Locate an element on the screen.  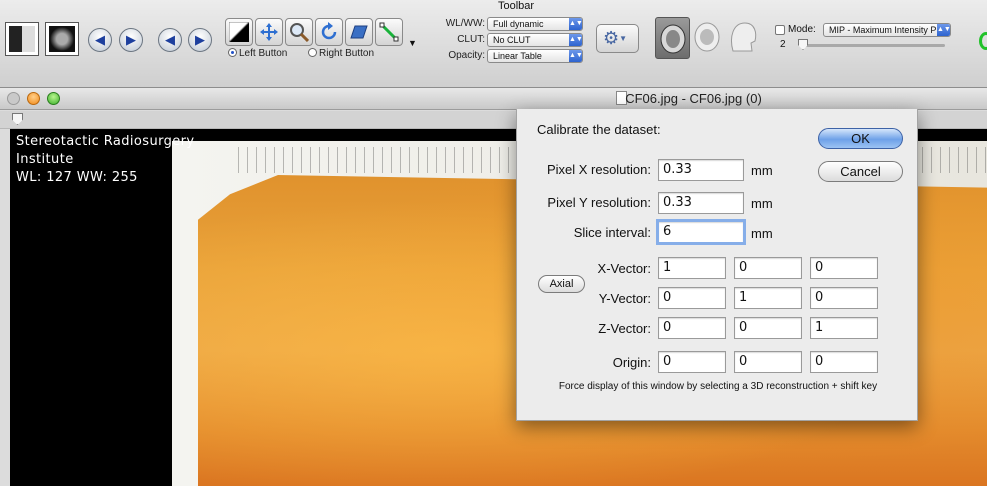
chevron-down-icon: ▼ is located at coordinates (623, 38).